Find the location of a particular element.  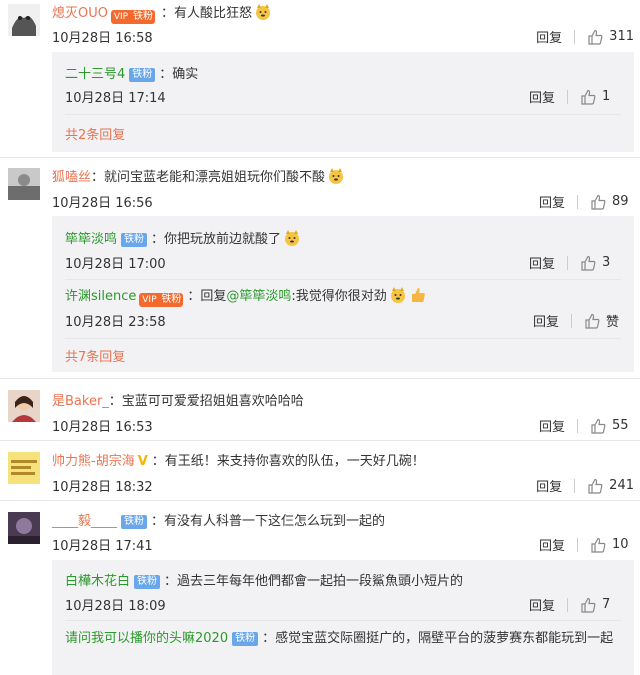

like-count: 241 is located at coordinates (621, 485).